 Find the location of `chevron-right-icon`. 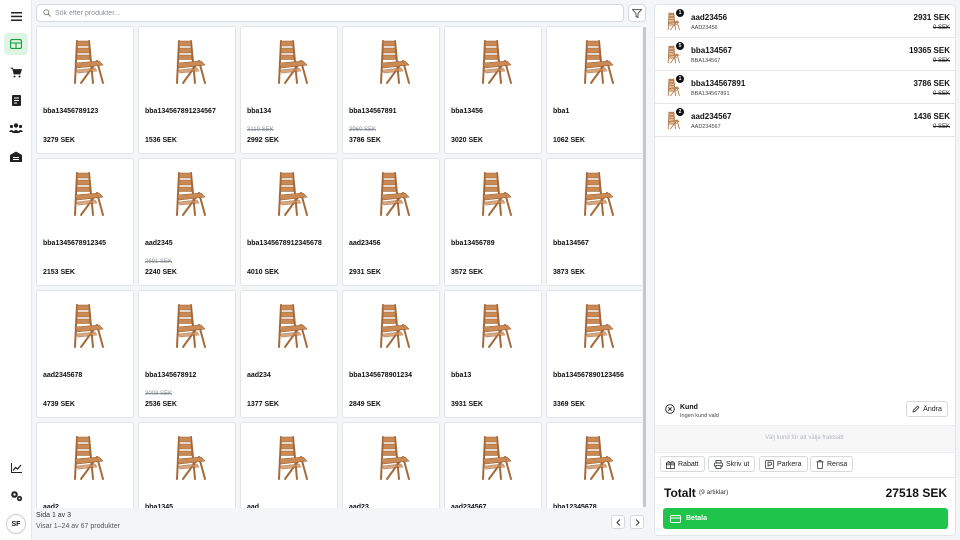

chevron-right-icon is located at coordinates (637, 522).